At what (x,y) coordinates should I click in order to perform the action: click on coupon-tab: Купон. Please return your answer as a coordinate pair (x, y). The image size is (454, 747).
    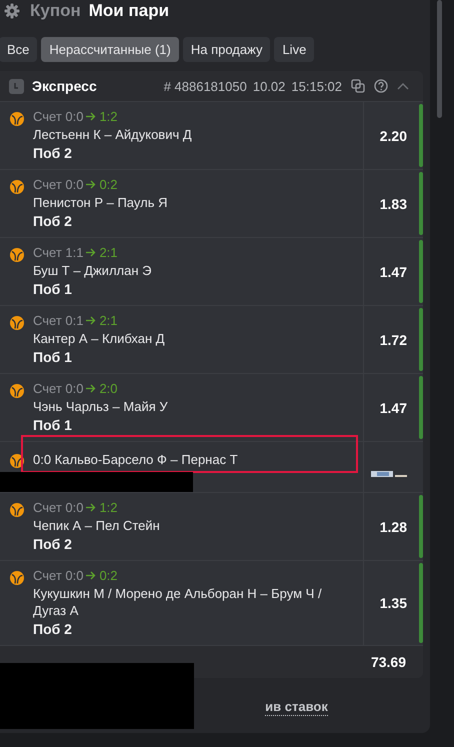
    Looking at the image, I should click on (55, 11).